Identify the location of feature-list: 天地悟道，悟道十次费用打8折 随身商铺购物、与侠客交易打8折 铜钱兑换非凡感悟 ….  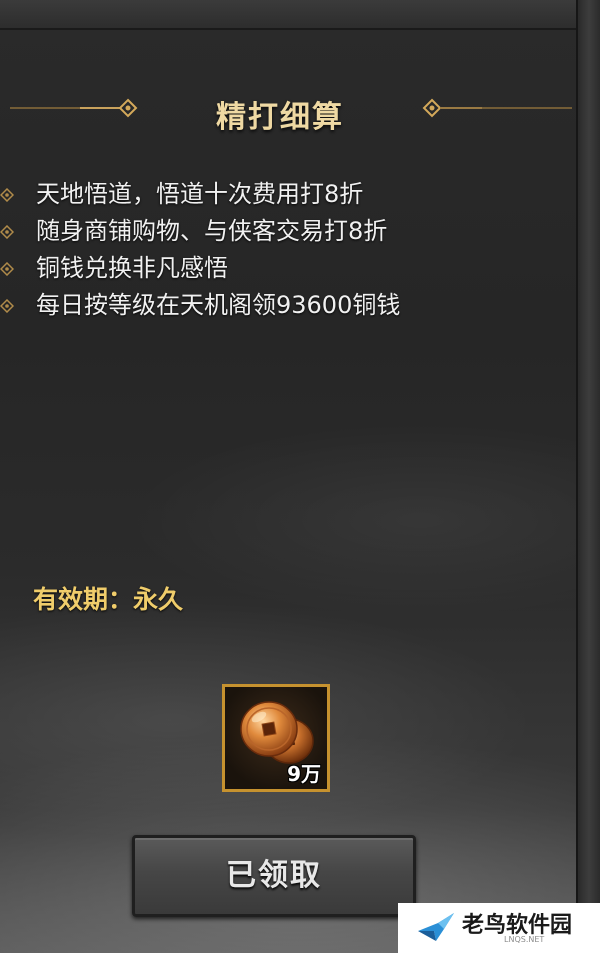
(280, 250).